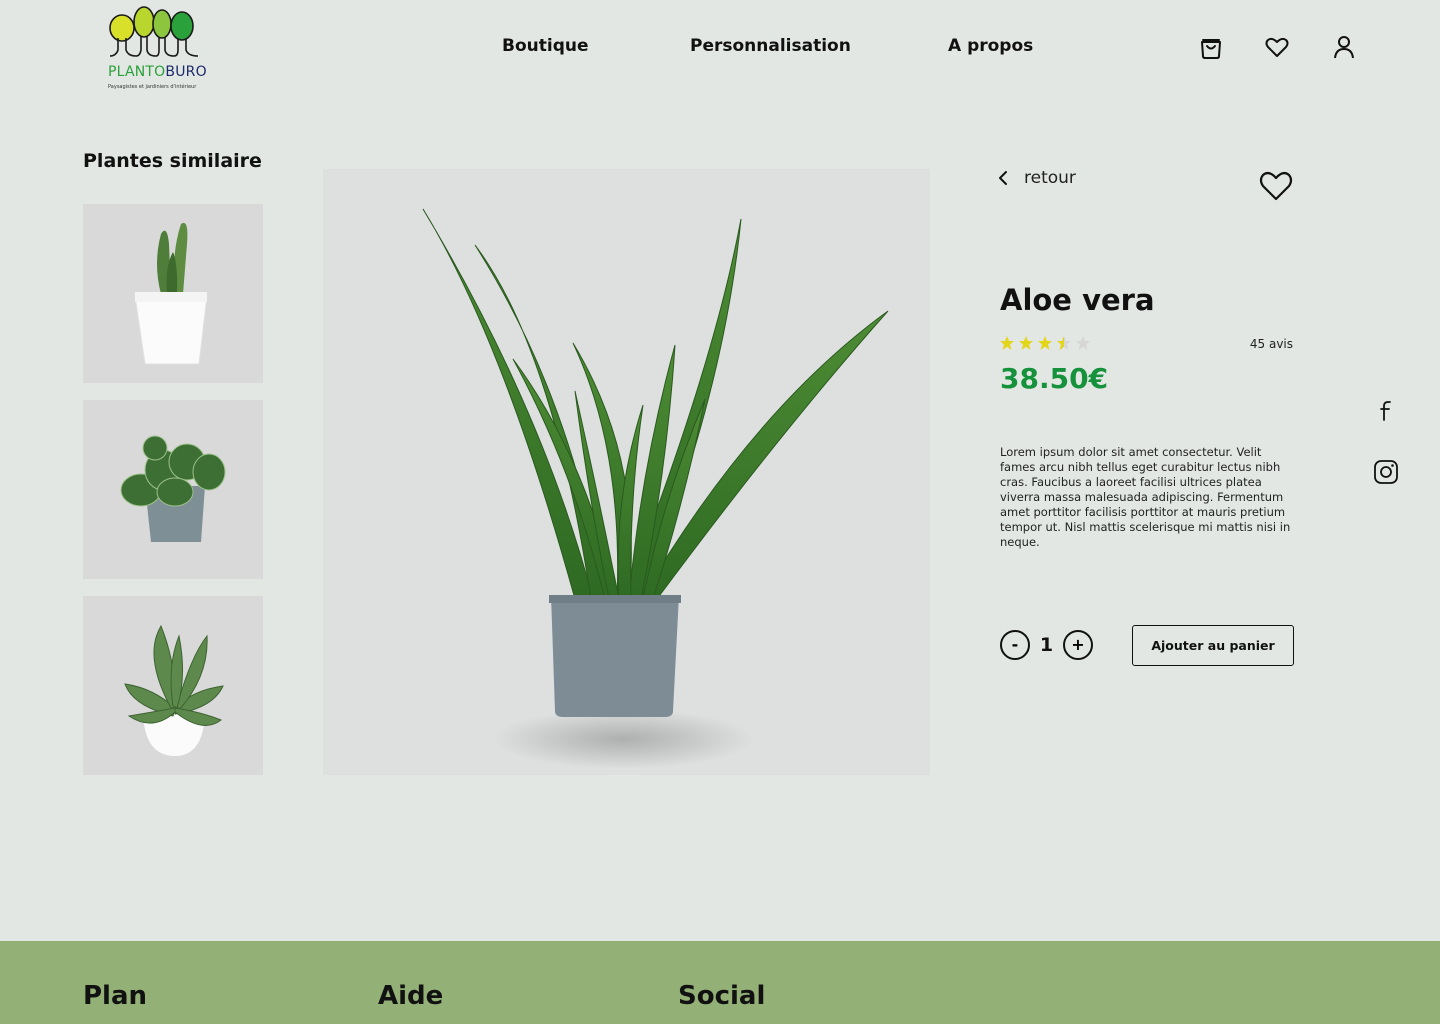  I want to click on review-count: 45 avis, so click(1261, 344).